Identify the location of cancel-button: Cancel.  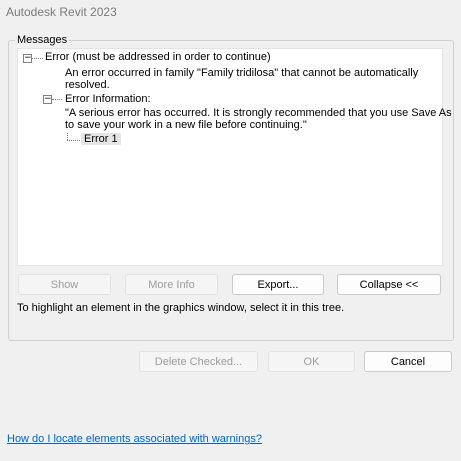
(408, 361).